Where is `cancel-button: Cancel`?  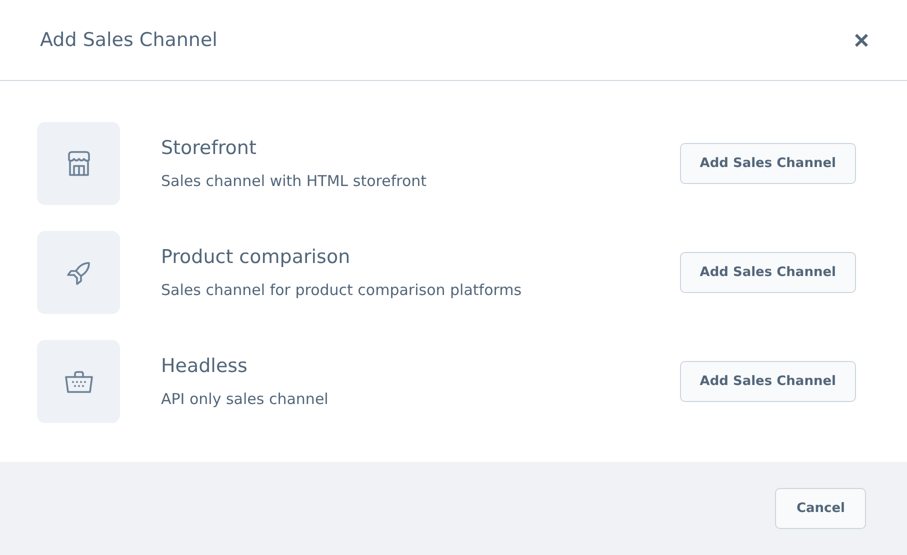 cancel-button: Cancel is located at coordinates (820, 508).